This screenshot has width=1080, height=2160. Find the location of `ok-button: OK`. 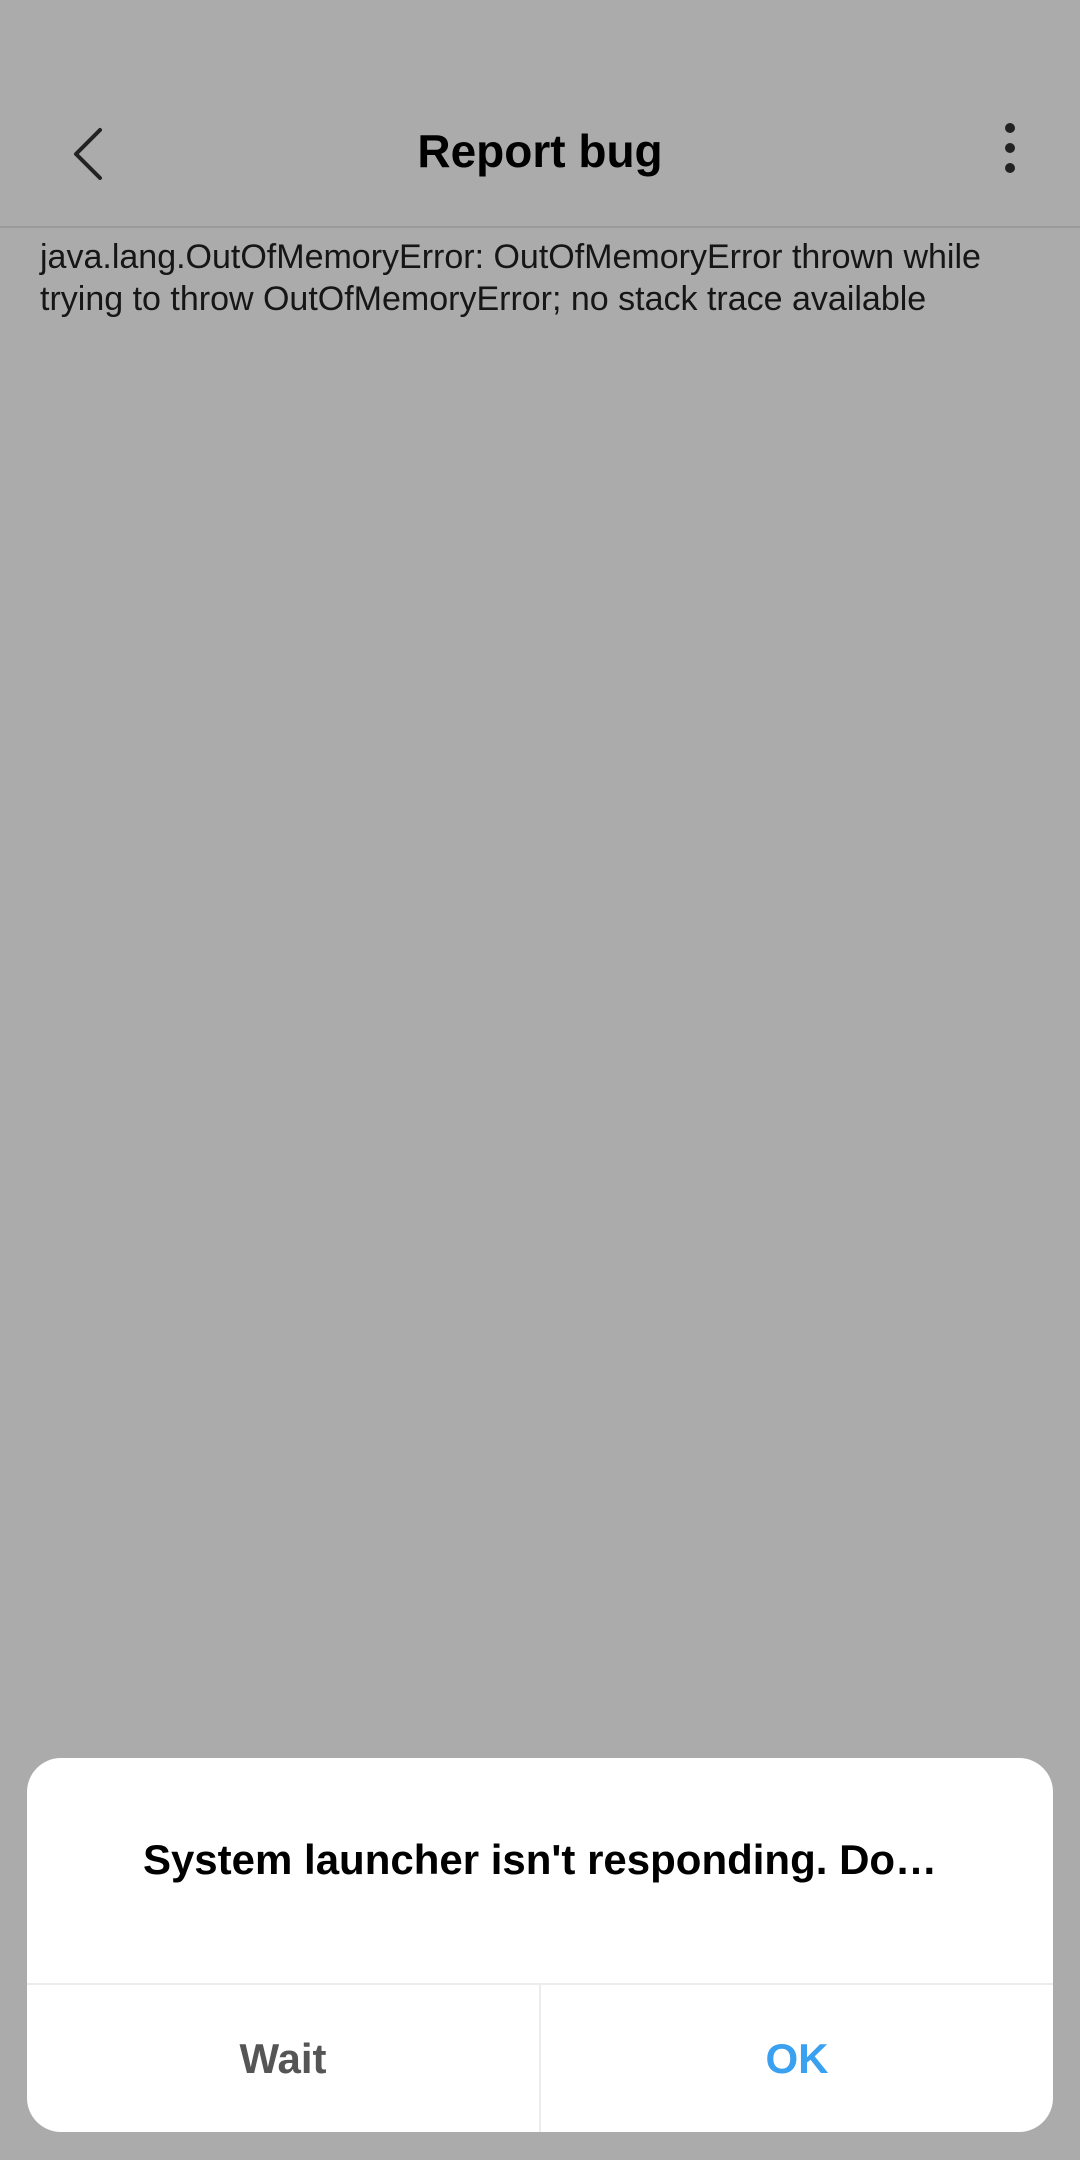

ok-button: OK is located at coordinates (797, 2058).